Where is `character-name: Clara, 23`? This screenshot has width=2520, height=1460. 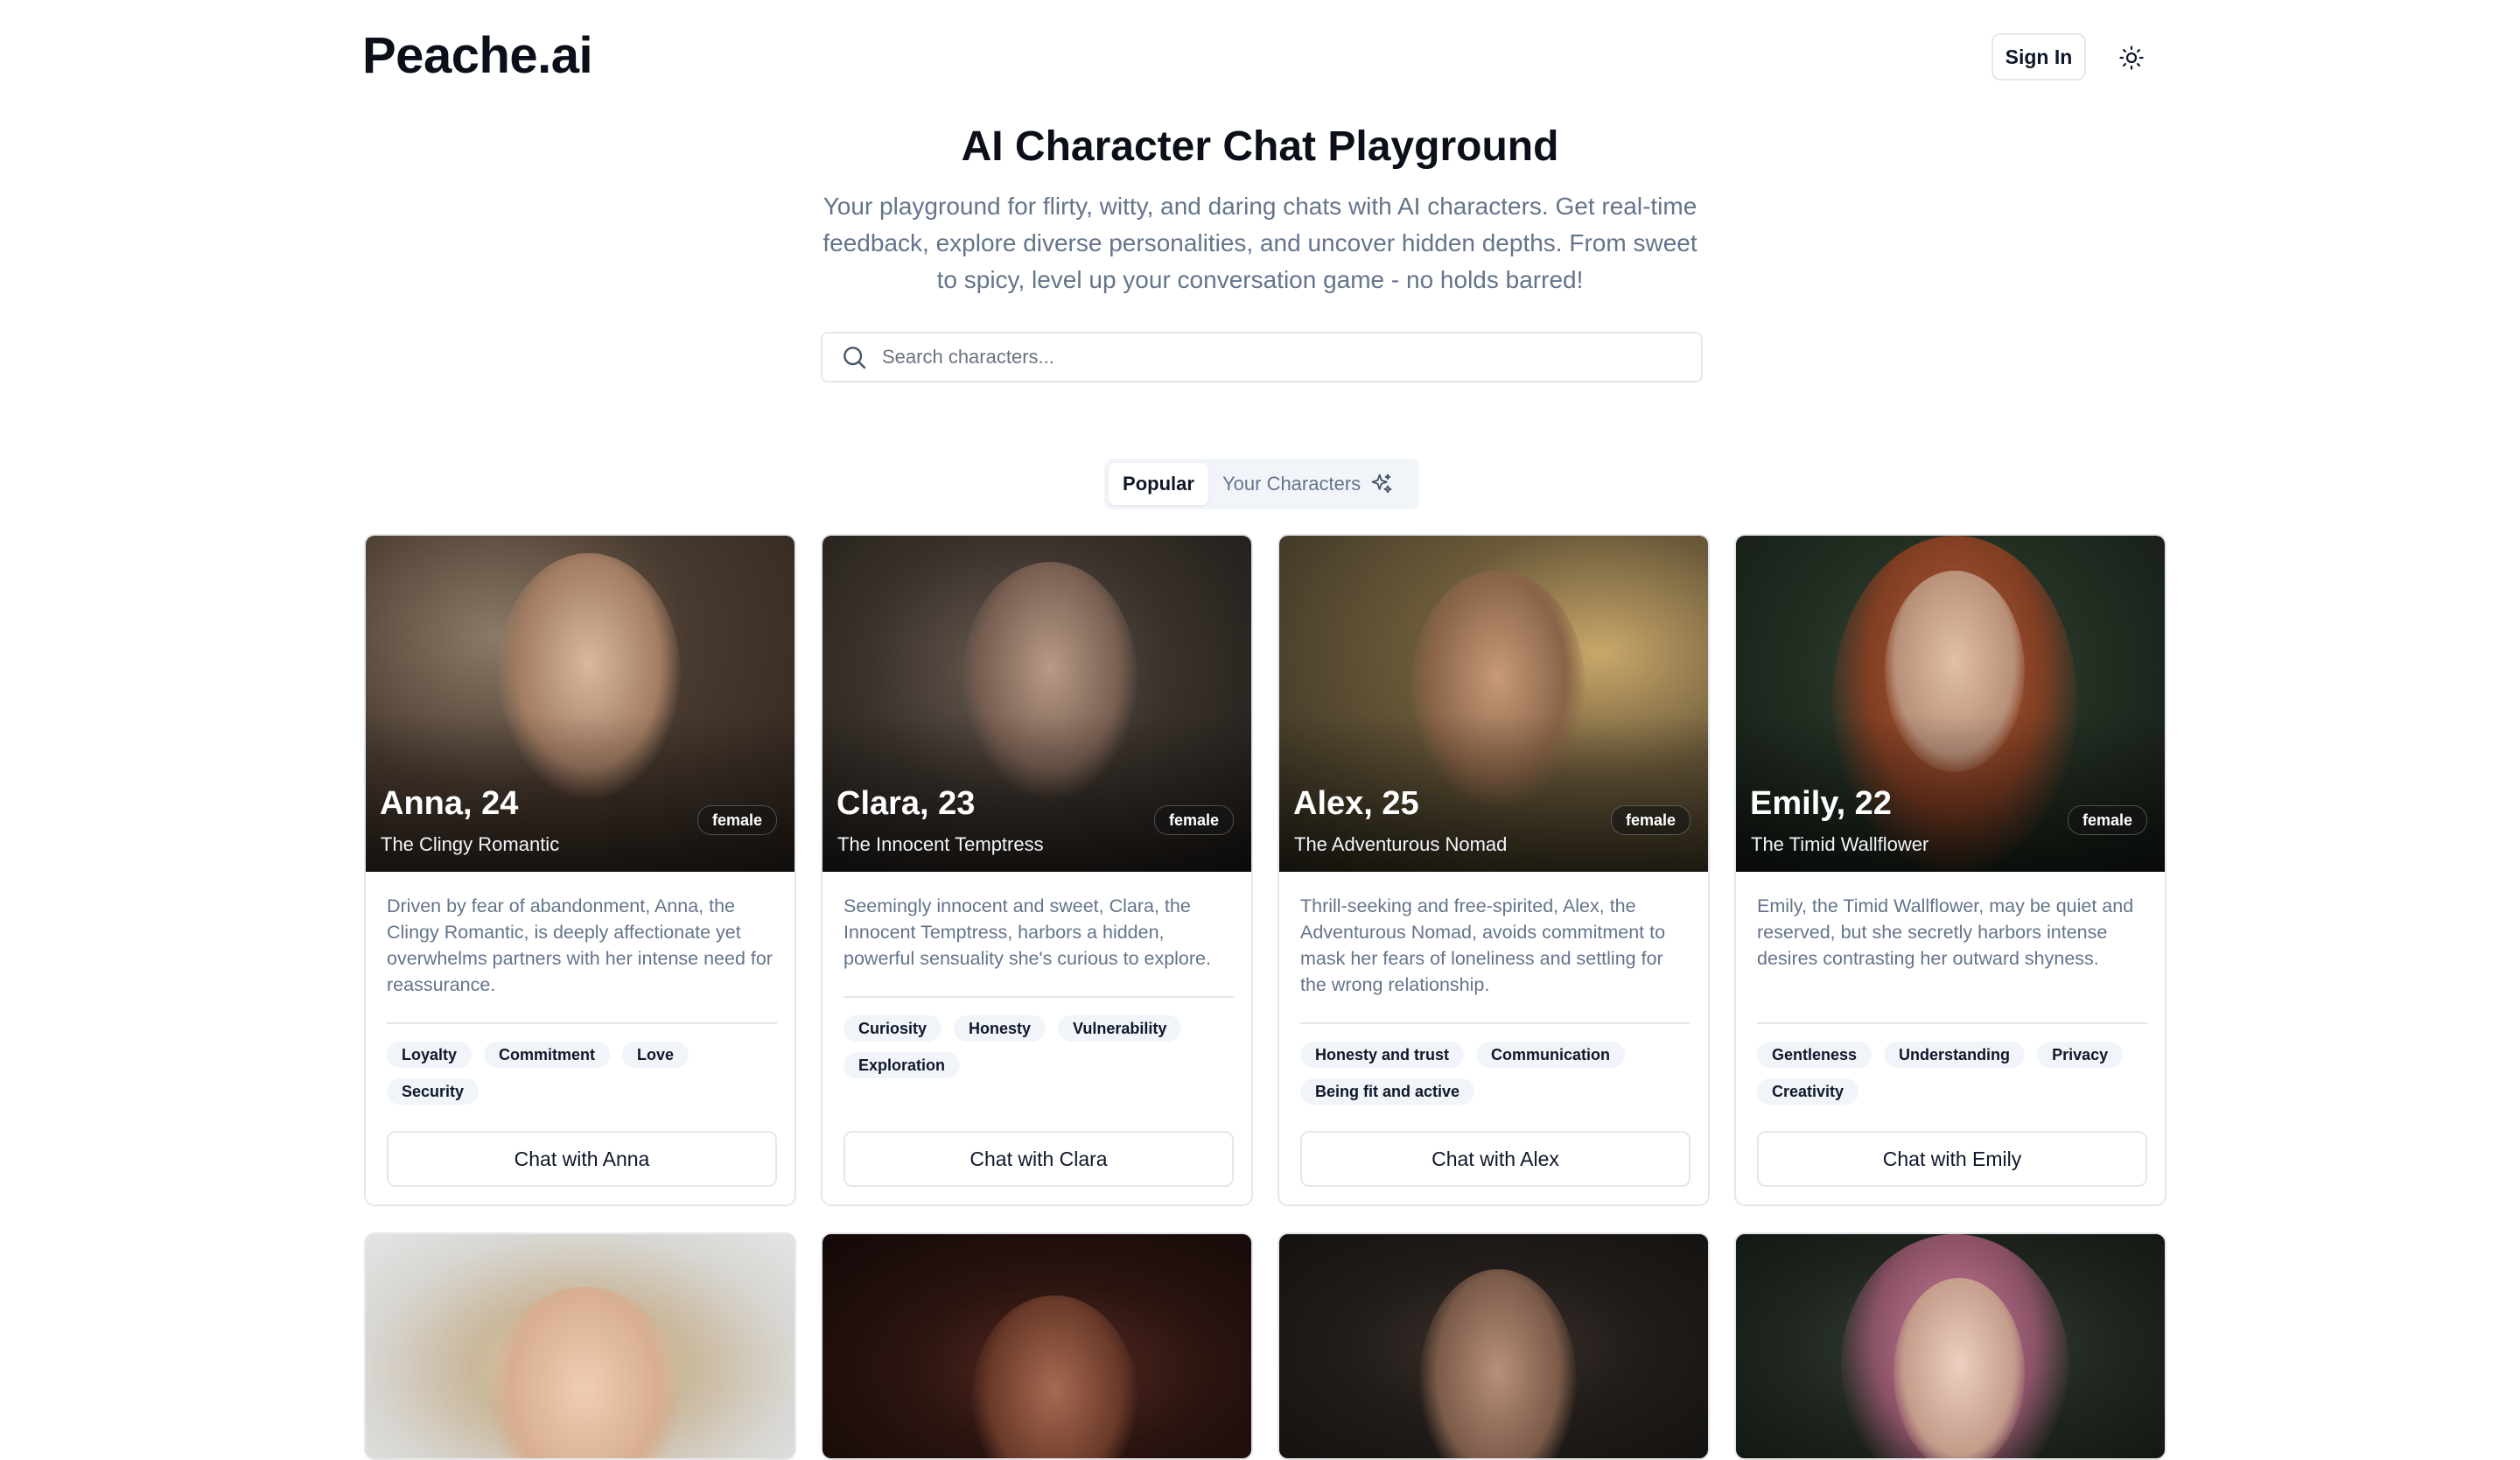 character-name: Clara, 23 is located at coordinates (906, 804).